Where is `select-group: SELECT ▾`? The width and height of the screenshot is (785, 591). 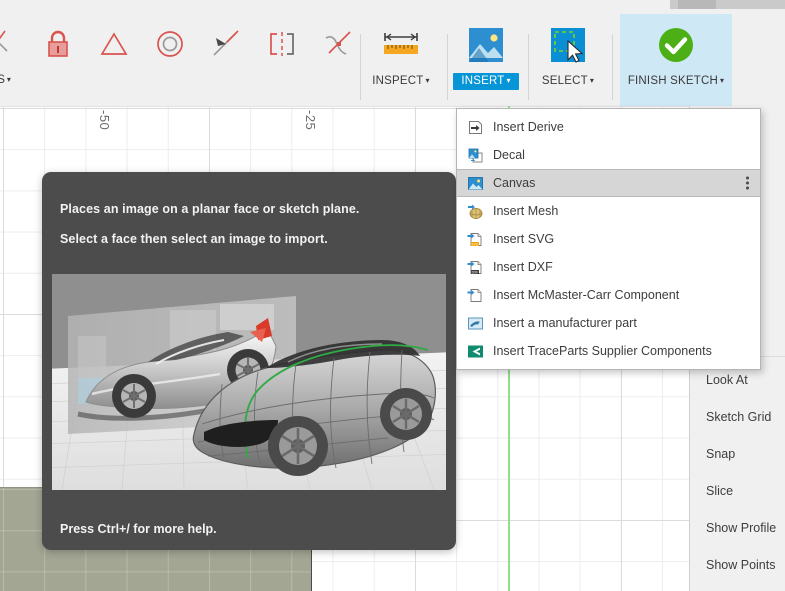
select-group: SELECT ▾ is located at coordinates (568, 60).